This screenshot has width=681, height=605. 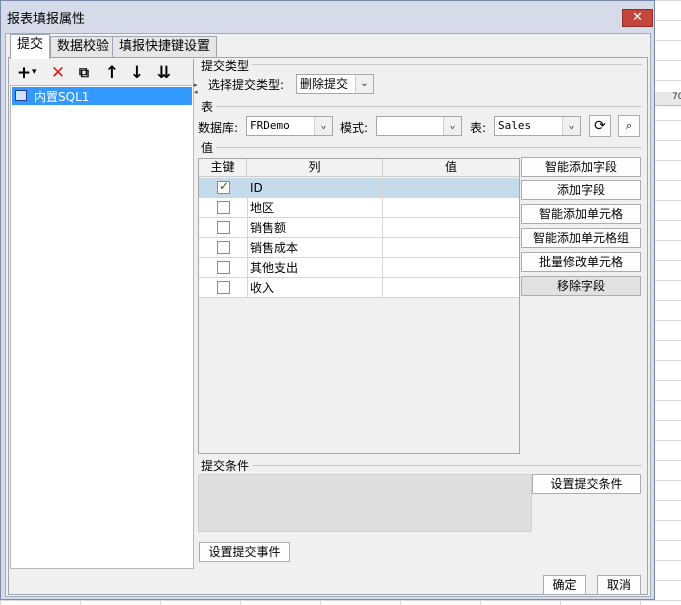 What do you see at coordinates (270, 125) in the screenshot?
I see `database-value: FRDemo` at bounding box center [270, 125].